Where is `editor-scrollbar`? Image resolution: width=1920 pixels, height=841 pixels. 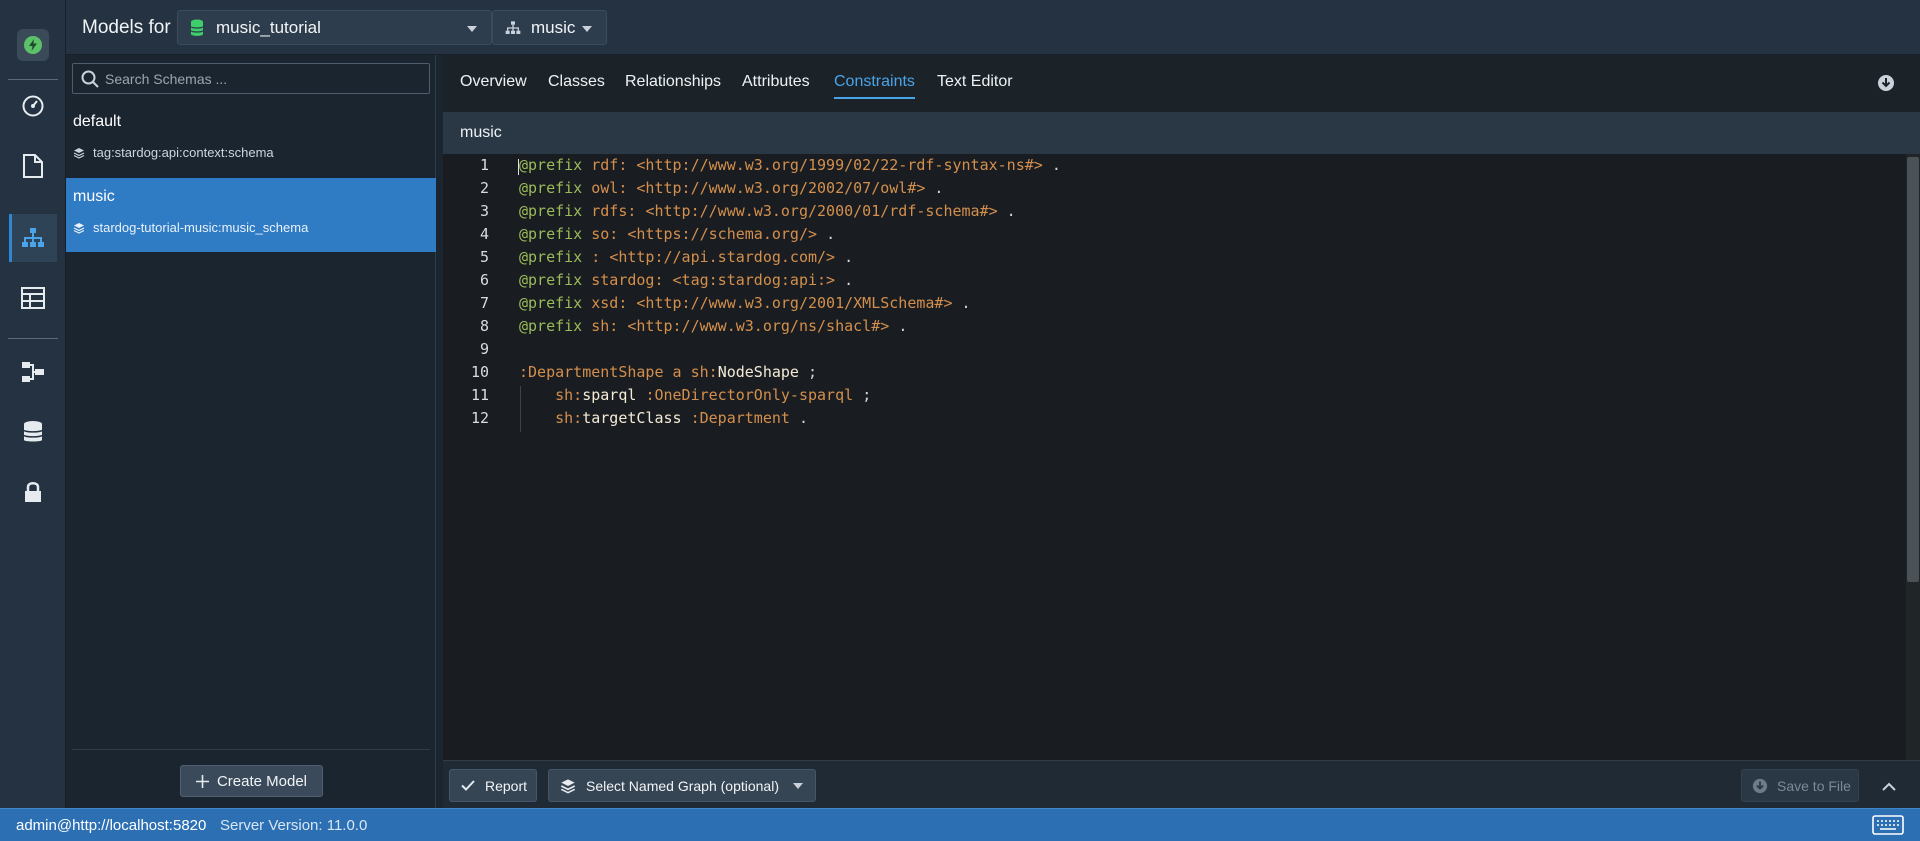
editor-scrollbar is located at coordinates (1913, 457).